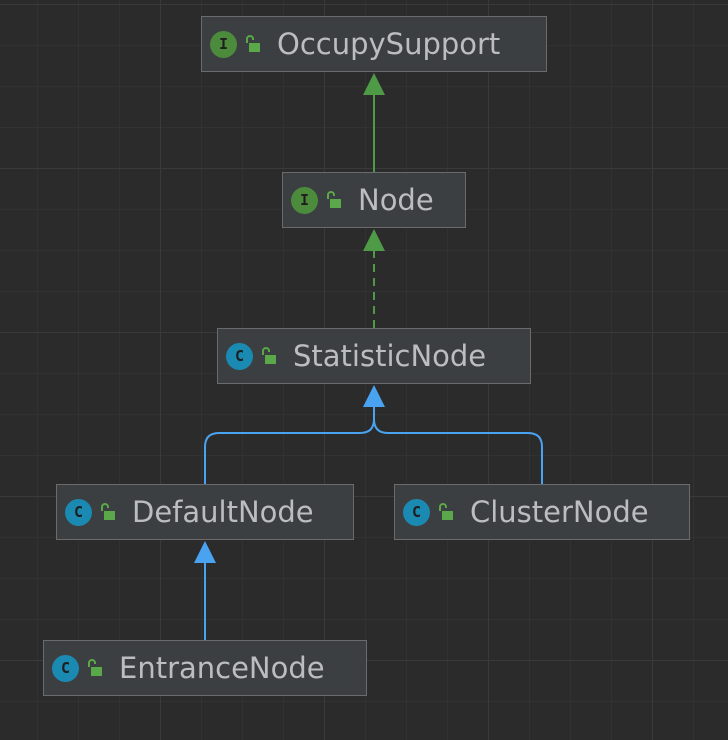 This screenshot has width=728, height=740. I want to click on node-clusternode: C ClusterNode, so click(542, 512).